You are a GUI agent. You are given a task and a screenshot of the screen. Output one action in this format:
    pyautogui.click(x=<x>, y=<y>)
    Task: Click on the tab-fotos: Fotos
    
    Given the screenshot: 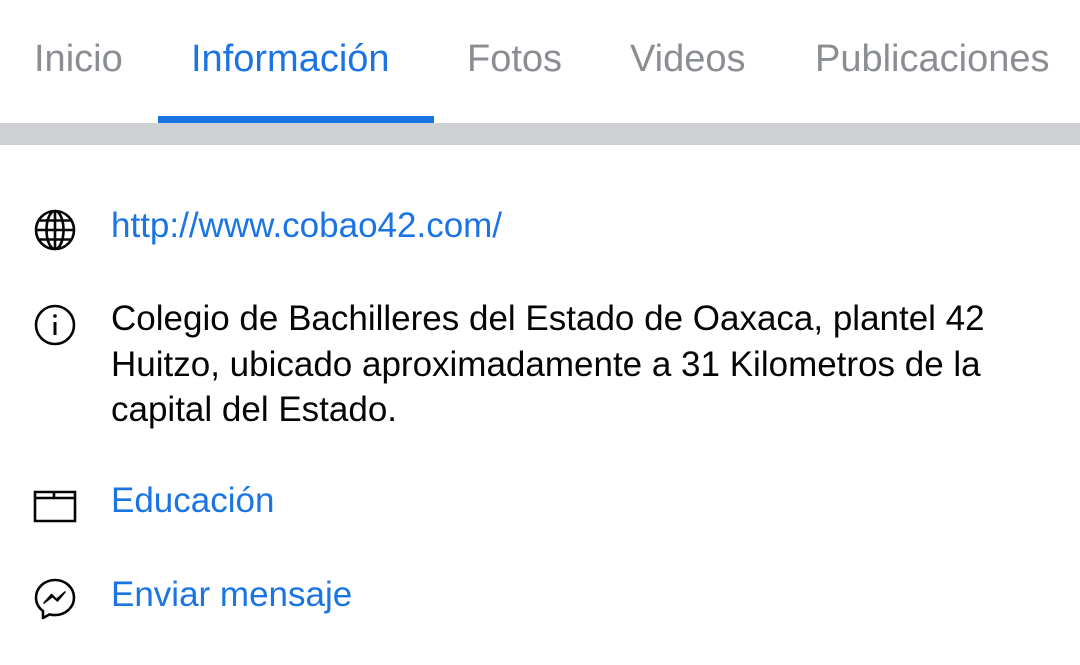 What is the action you would take?
    pyautogui.click(x=514, y=59)
    